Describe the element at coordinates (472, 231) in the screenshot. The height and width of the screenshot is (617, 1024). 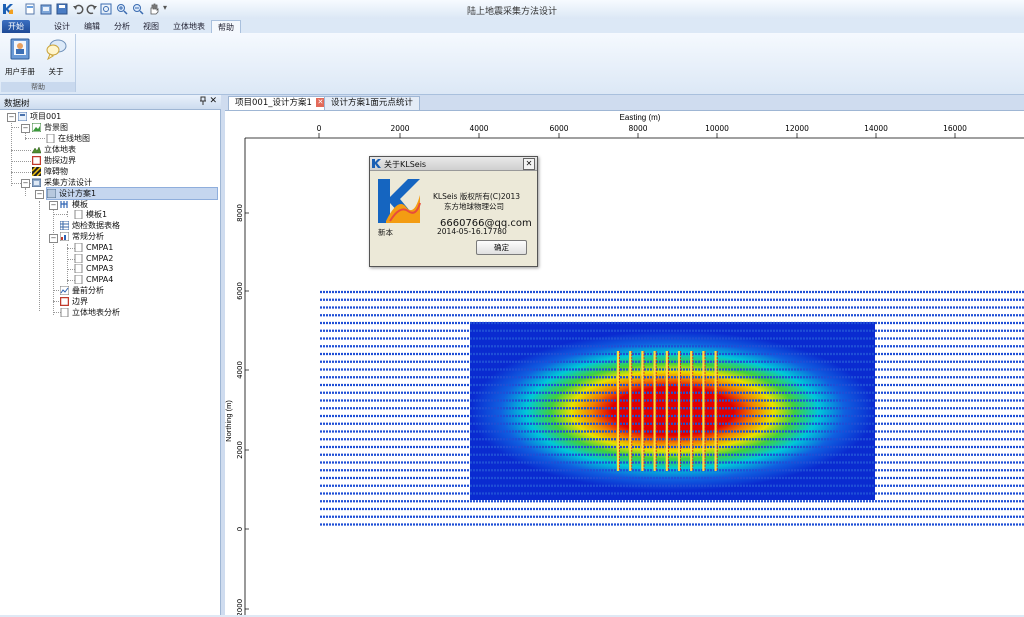
I see `dialog-version: 2014-05-16.17780` at that location.